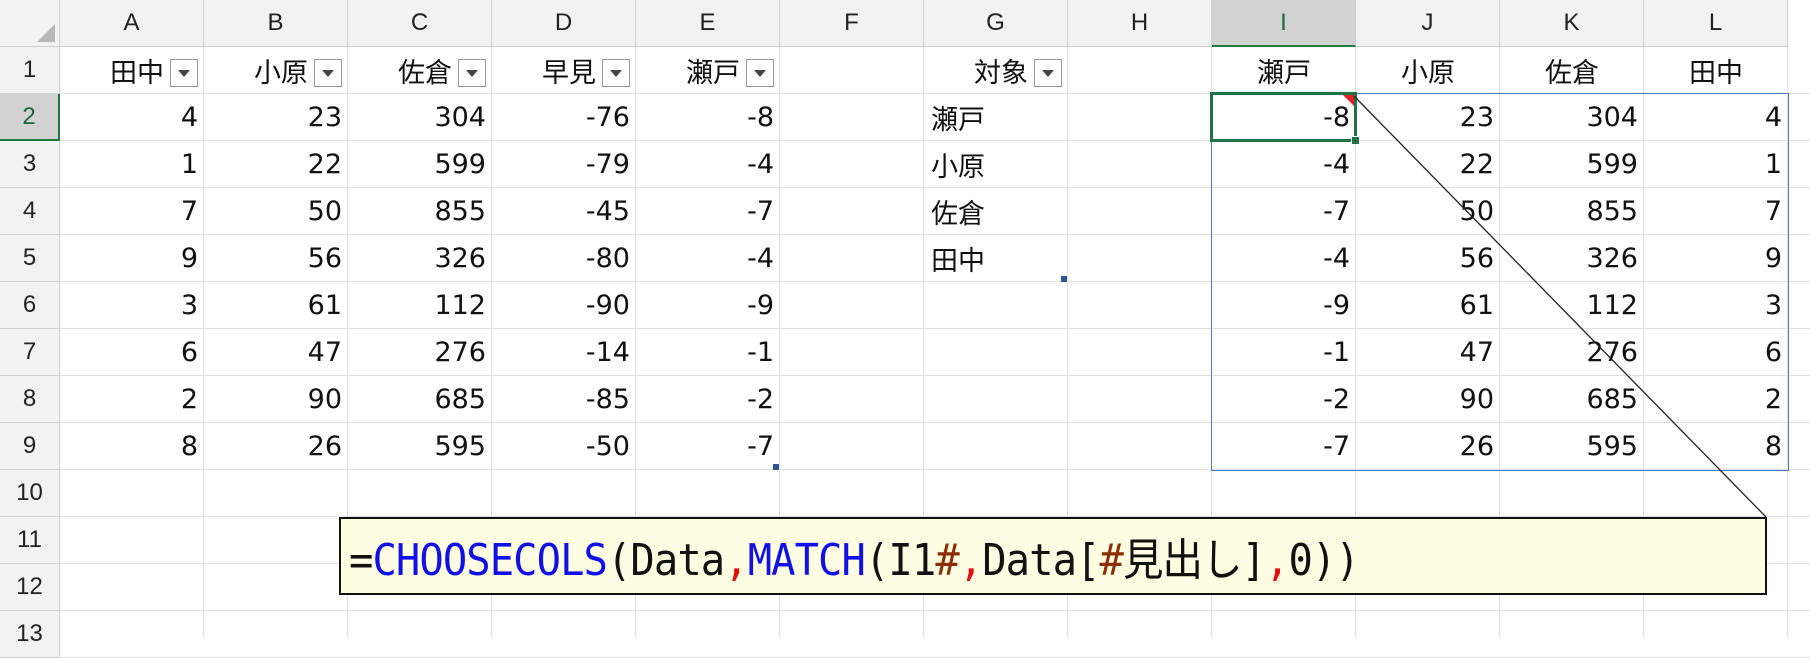 The width and height of the screenshot is (1810, 658). Describe the element at coordinates (1194, 560) in the screenshot. I see `formula-token: 見出し]` at that location.